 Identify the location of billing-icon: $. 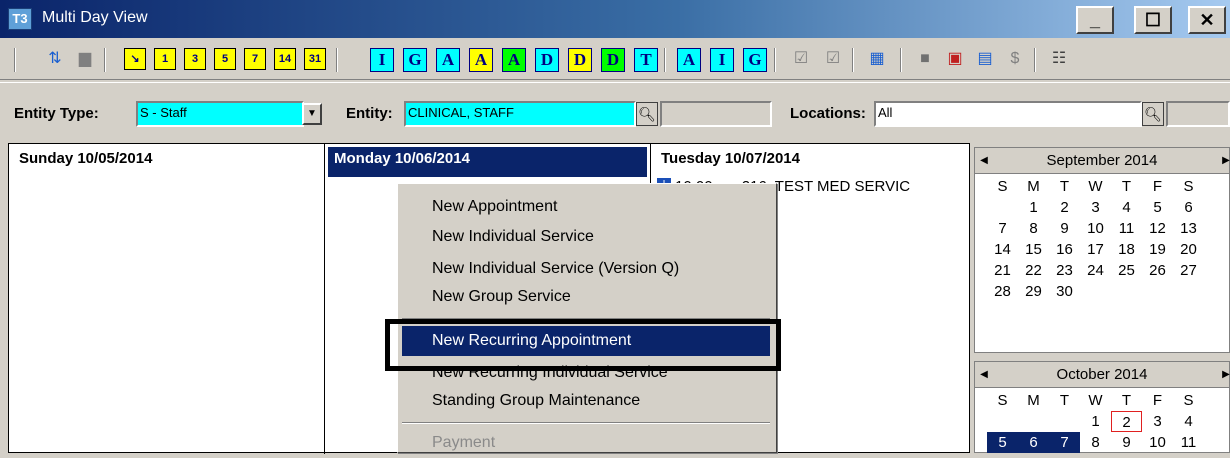
(1015, 59).